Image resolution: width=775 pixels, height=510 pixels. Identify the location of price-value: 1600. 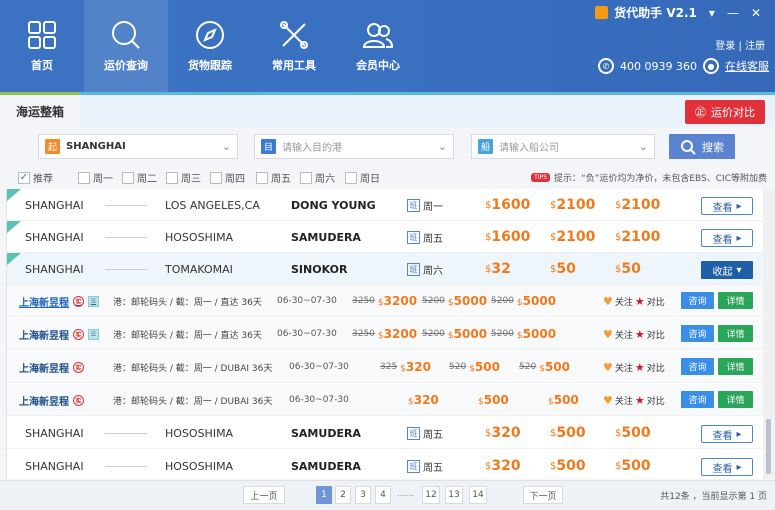
(511, 205).